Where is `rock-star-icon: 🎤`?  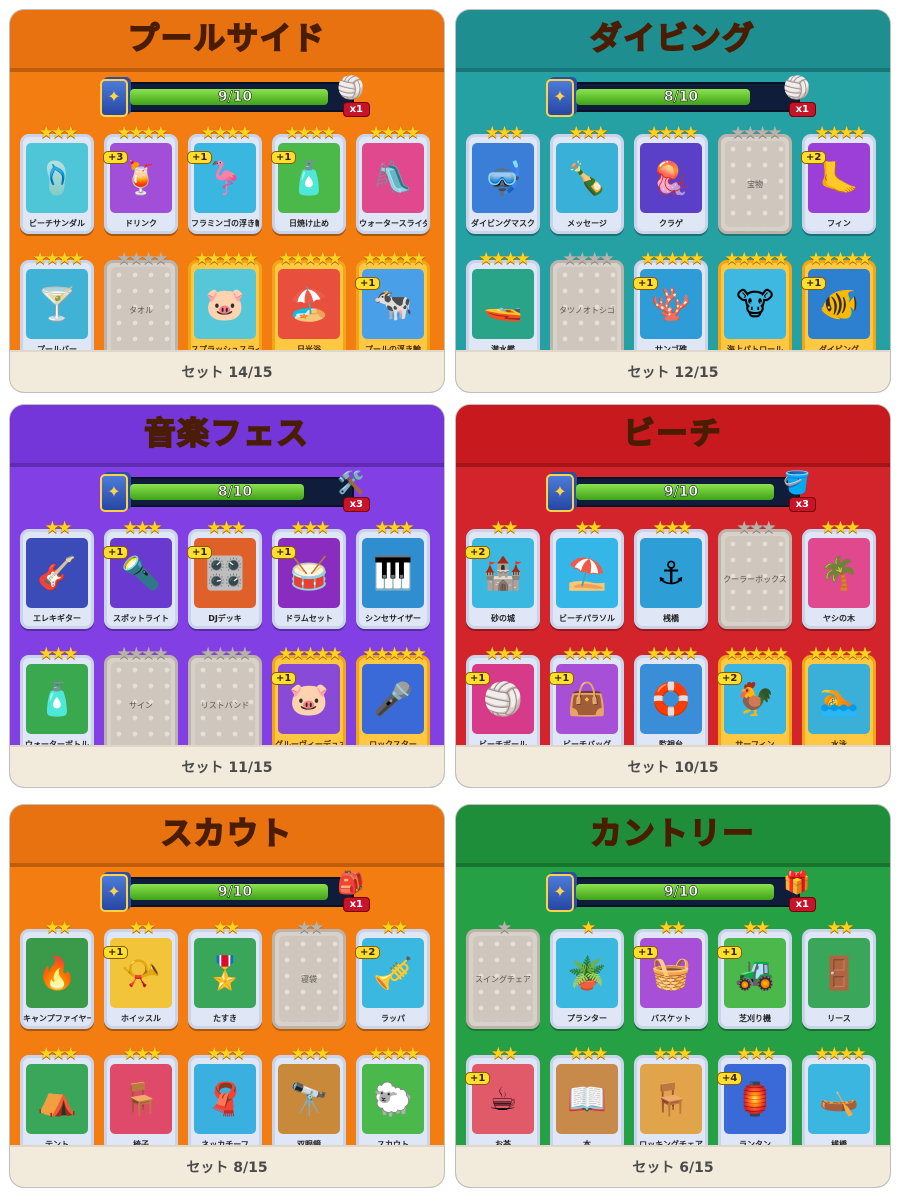
rock-star-icon: 🎤 is located at coordinates (393, 699).